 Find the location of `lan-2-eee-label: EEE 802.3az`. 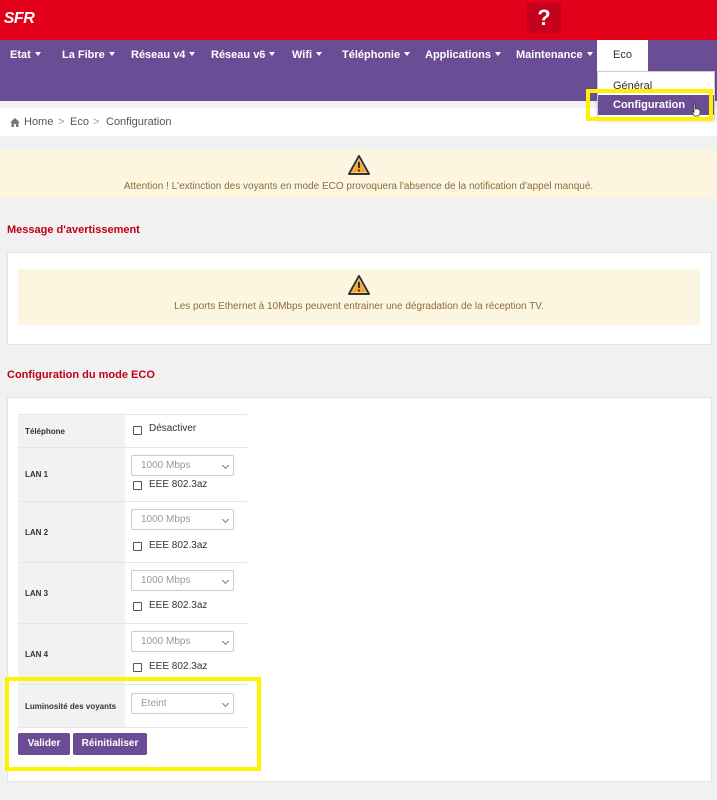

lan-2-eee-label: EEE 802.3az is located at coordinates (178, 545).